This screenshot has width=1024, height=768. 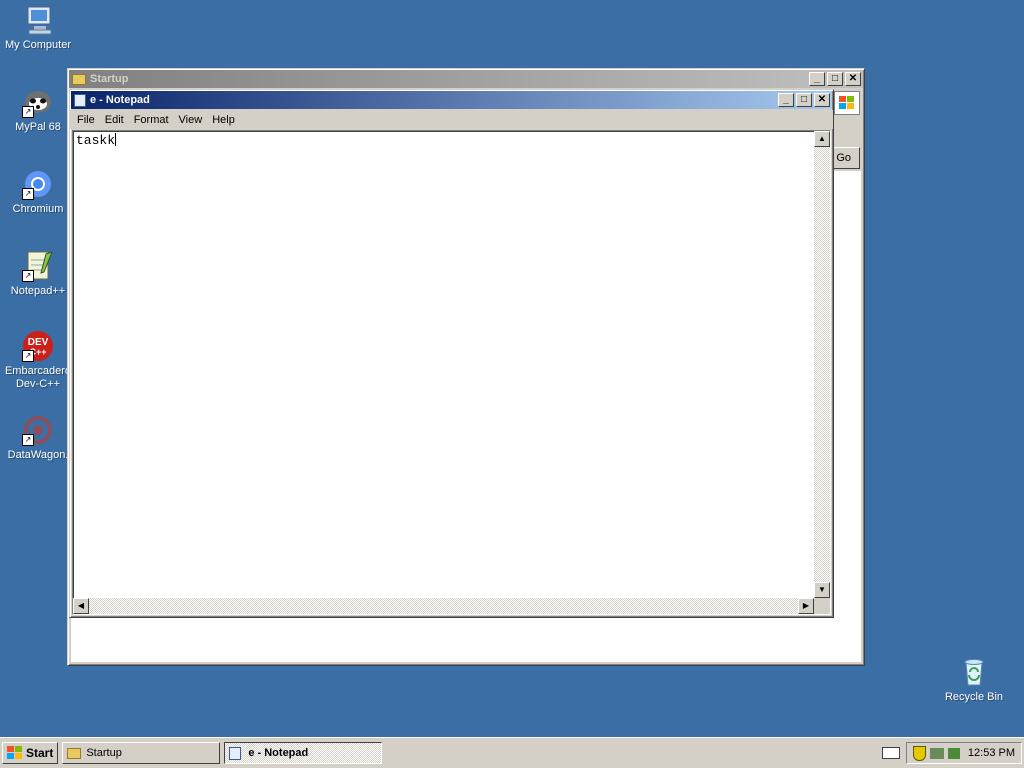 What do you see at coordinates (964, 753) in the screenshot?
I see `system-tray: 12:53 PM` at bounding box center [964, 753].